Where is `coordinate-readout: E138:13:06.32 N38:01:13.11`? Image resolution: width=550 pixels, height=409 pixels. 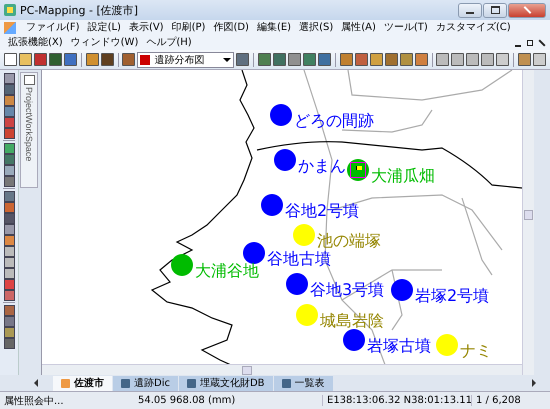
coordinate-readout: E138:13:06.32 N38:01:13.11 is located at coordinates (396, 400).